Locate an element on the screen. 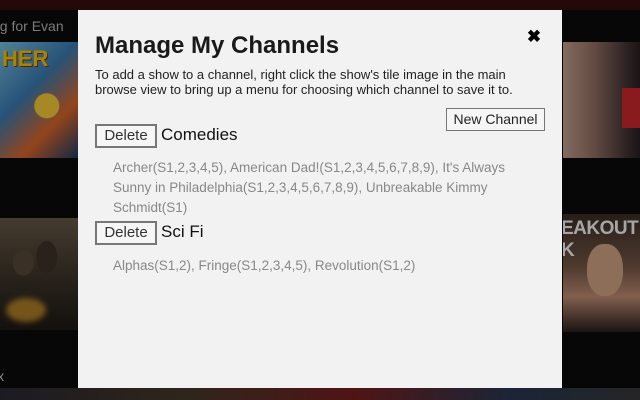  channel-header: Delete Sci Fi is located at coordinates (322, 233).